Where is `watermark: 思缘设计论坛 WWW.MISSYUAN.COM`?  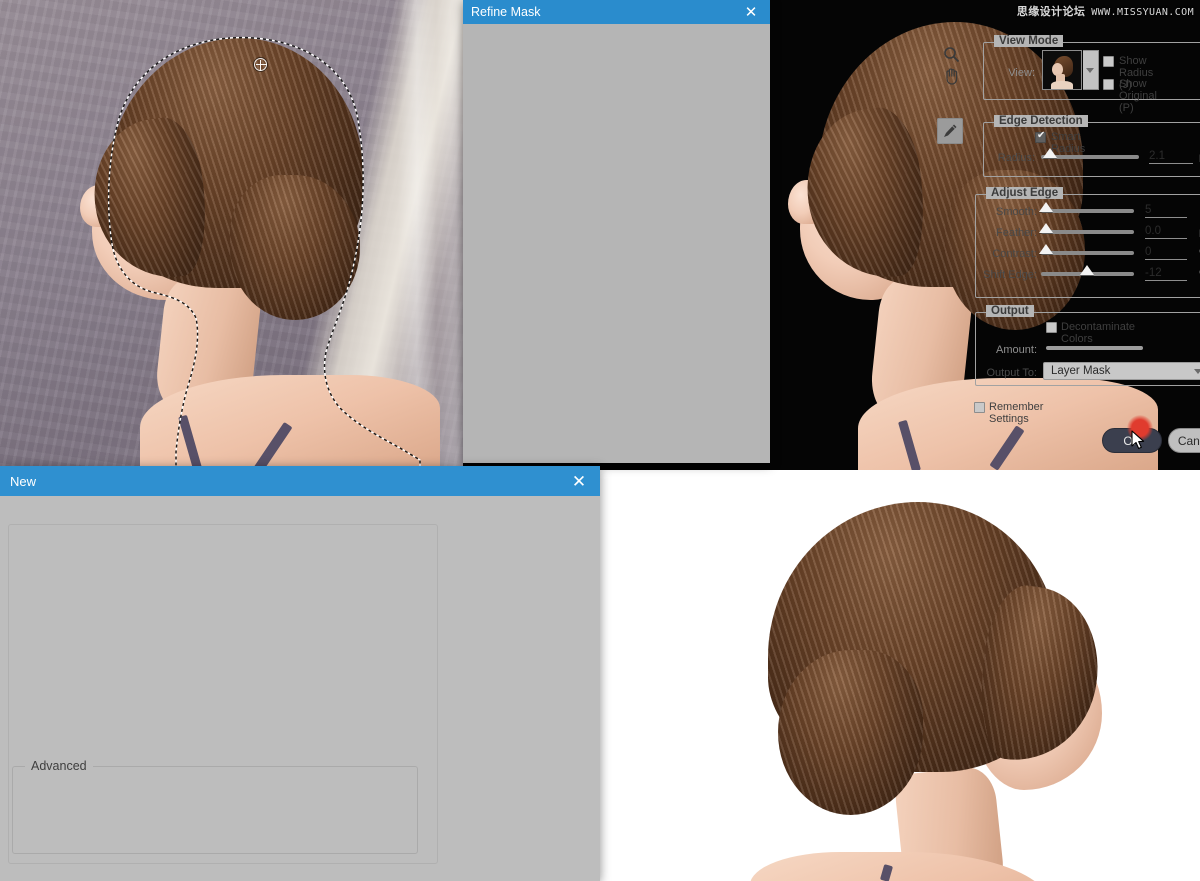
watermark: 思缘设计论坛 WWW.MISSYUAN.COM is located at coordinates (1105, 11).